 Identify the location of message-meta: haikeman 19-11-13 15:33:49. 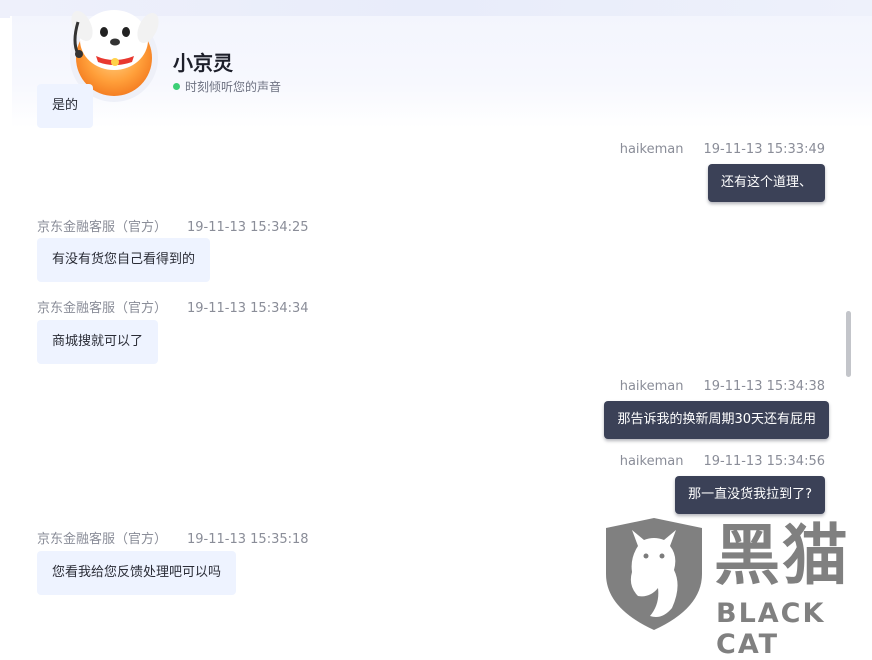
(722, 149).